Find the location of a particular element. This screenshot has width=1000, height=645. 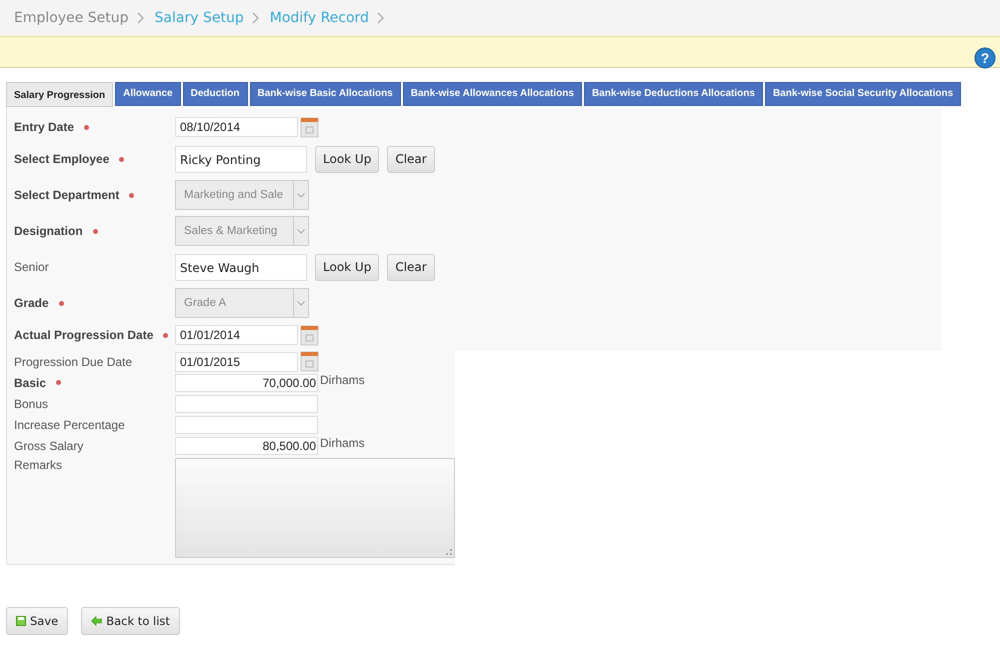

input-field: 70,000.00 is located at coordinates (246, 383).